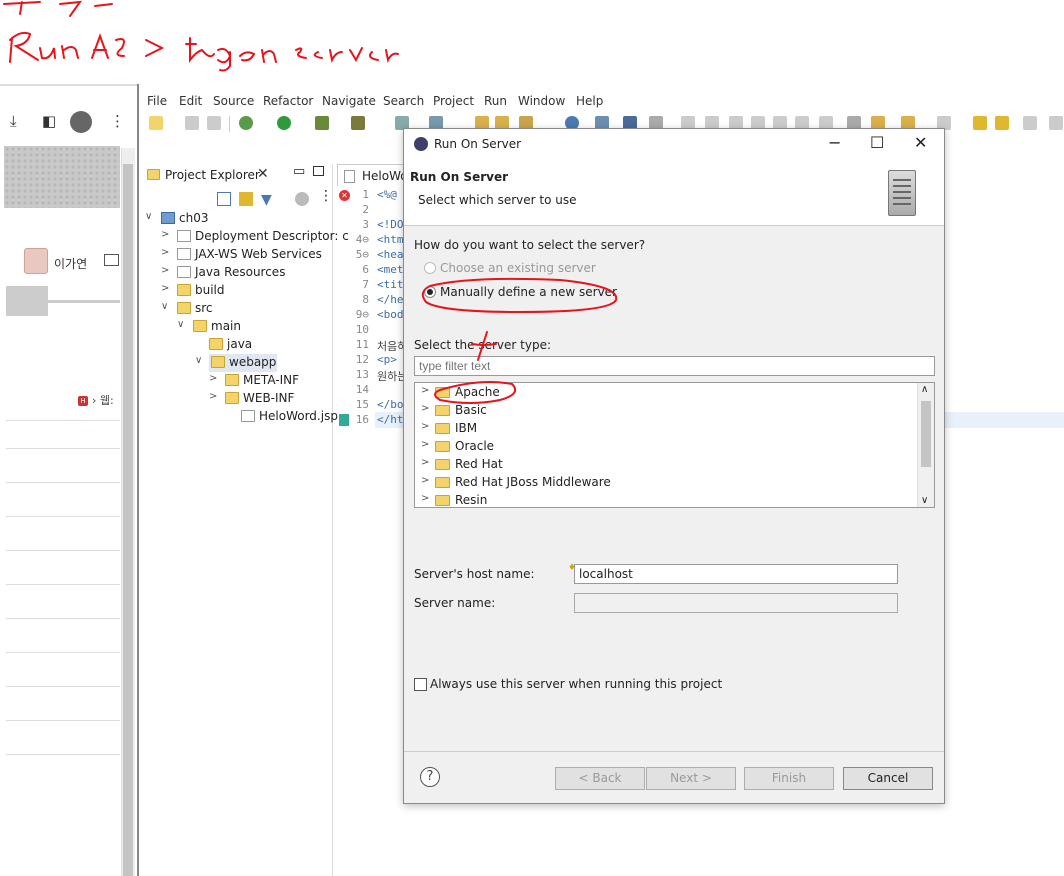 This screenshot has width=1064, height=876. Describe the element at coordinates (484, 346) in the screenshot. I see `arrow-mark` at that location.